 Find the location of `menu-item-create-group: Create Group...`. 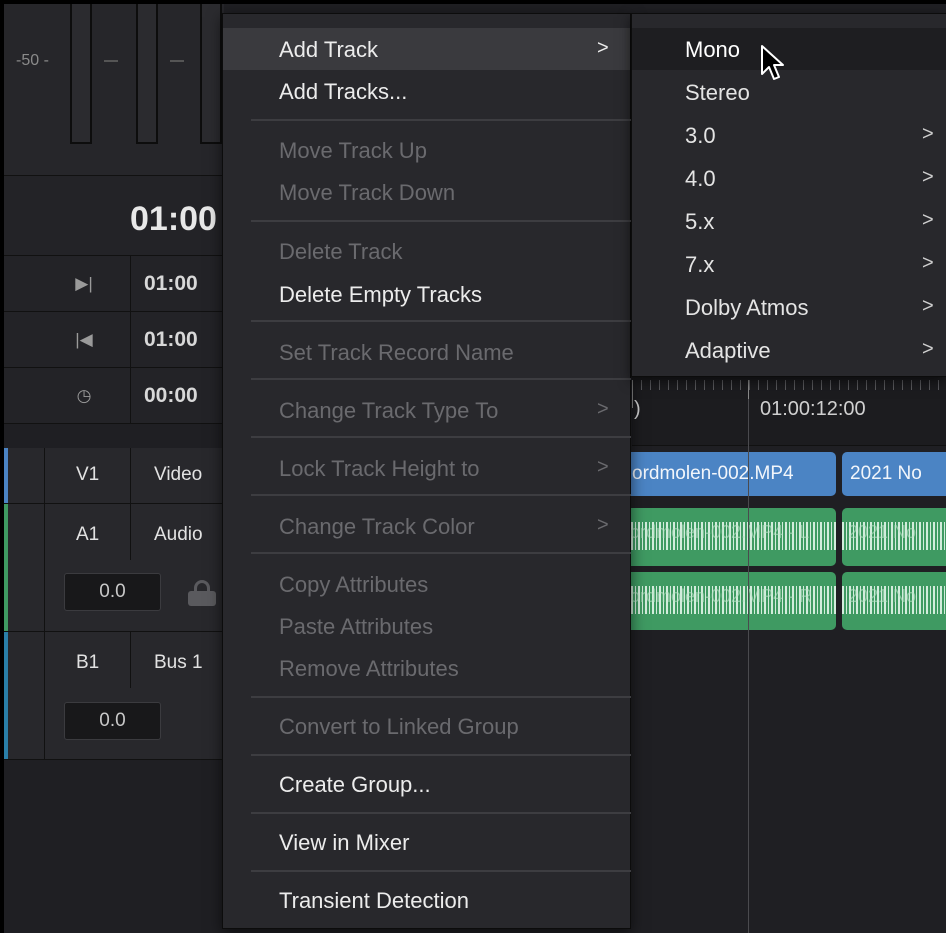

menu-item-create-group: Create Group... is located at coordinates (426, 784).